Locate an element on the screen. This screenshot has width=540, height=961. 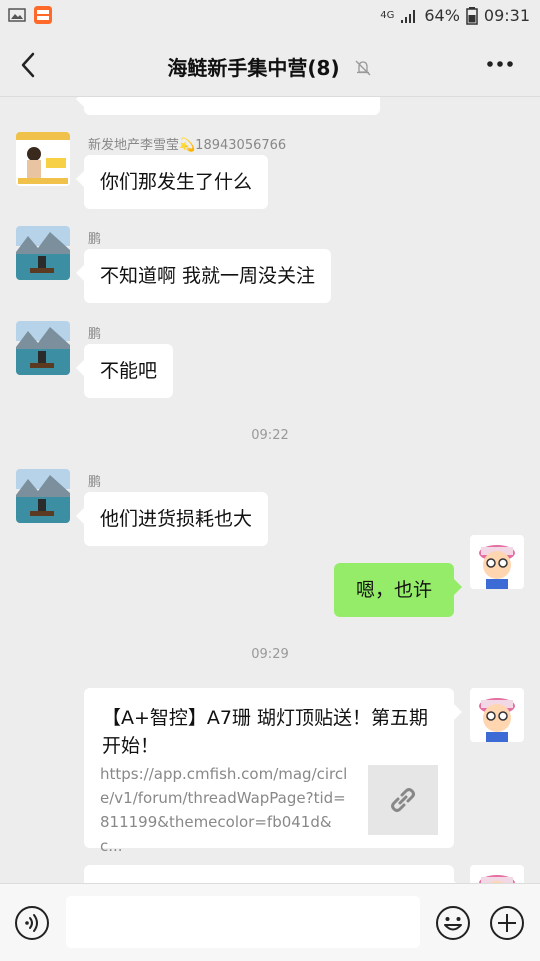
emoji-icon is located at coordinates (453, 923).